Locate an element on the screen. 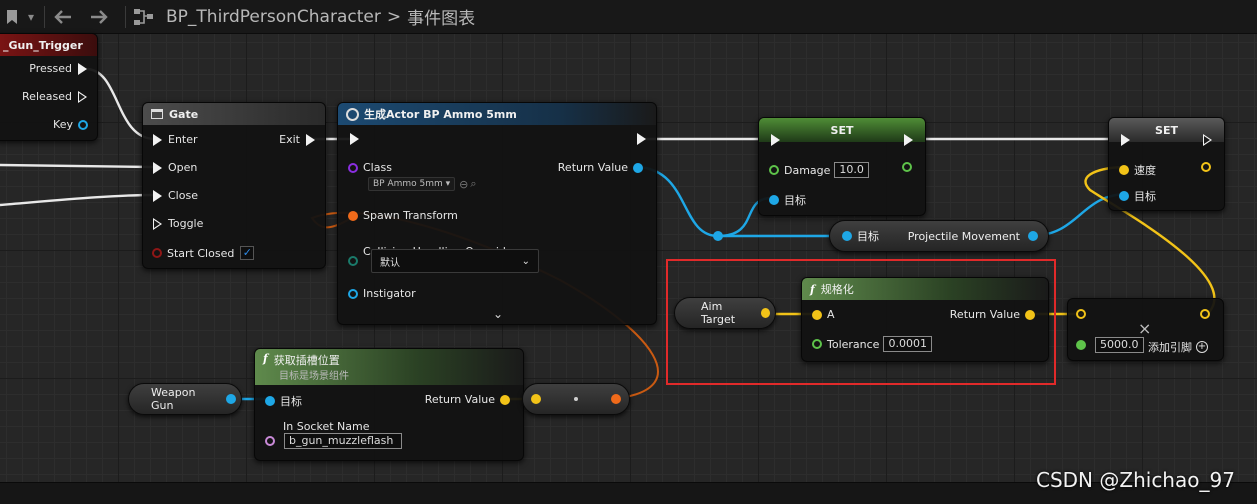 This screenshot has height=504, width=1257. use-selected-icon: ⊖ is located at coordinates (463, 184).